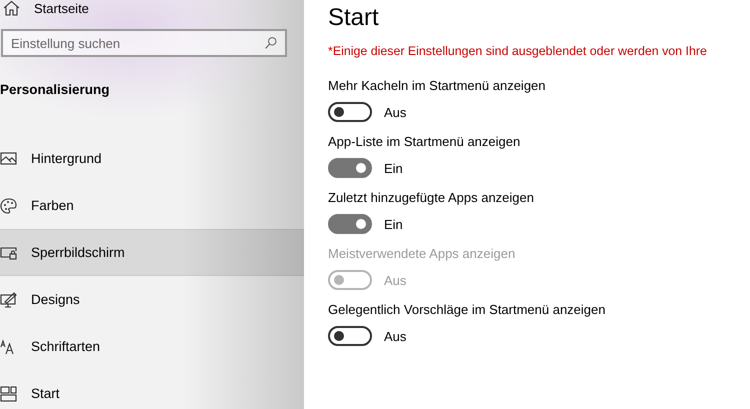  Describe the element at coordinates (55, 89) in the screenshot. I see `section-title: Personalisierung` at that location.